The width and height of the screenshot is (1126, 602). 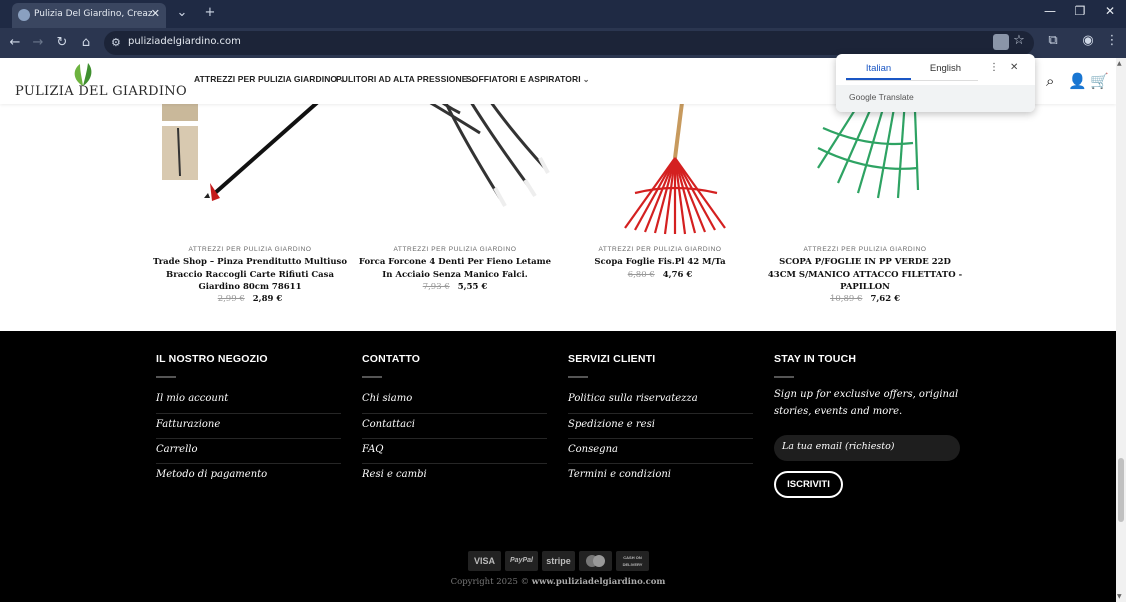 What do you see at coordinates (1110, 11) in the screenshot?
I see `window-close-icon: ✕` at bounding box center [1110, 11].